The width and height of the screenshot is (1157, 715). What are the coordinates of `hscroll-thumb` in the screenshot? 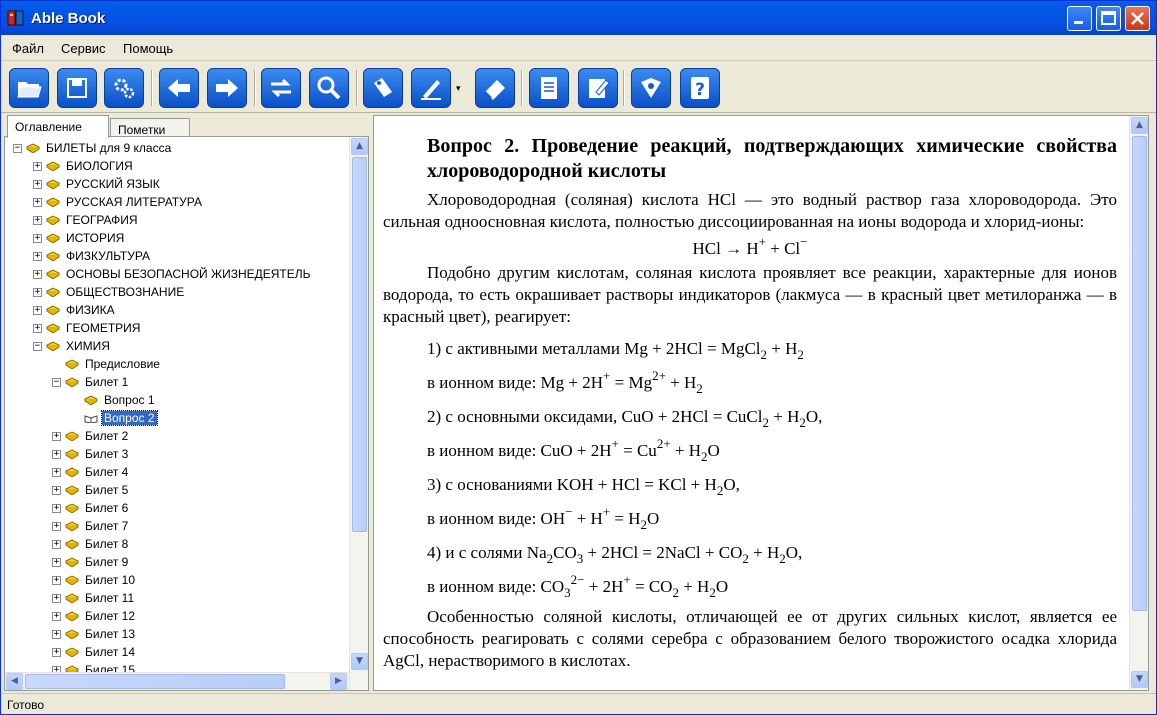 It's located at (155, 681).